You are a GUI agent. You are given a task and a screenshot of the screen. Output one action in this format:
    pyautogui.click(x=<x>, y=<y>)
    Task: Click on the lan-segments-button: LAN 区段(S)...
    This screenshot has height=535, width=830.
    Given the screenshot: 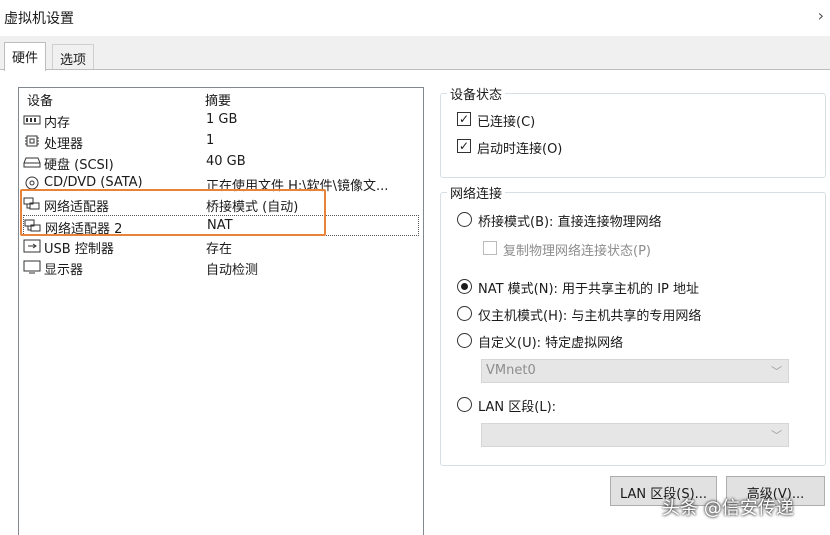 What is the action you would take?
    pyautogui.click(x=663, y=491)
    